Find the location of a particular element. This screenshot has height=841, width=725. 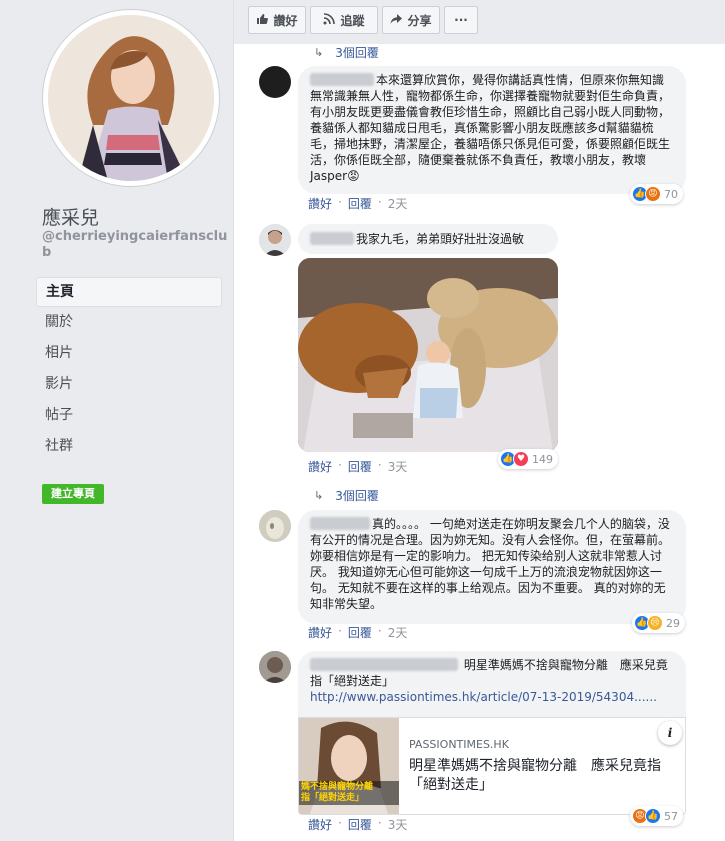

follow-label: 追蹤 is located at coordinates (352, 20).